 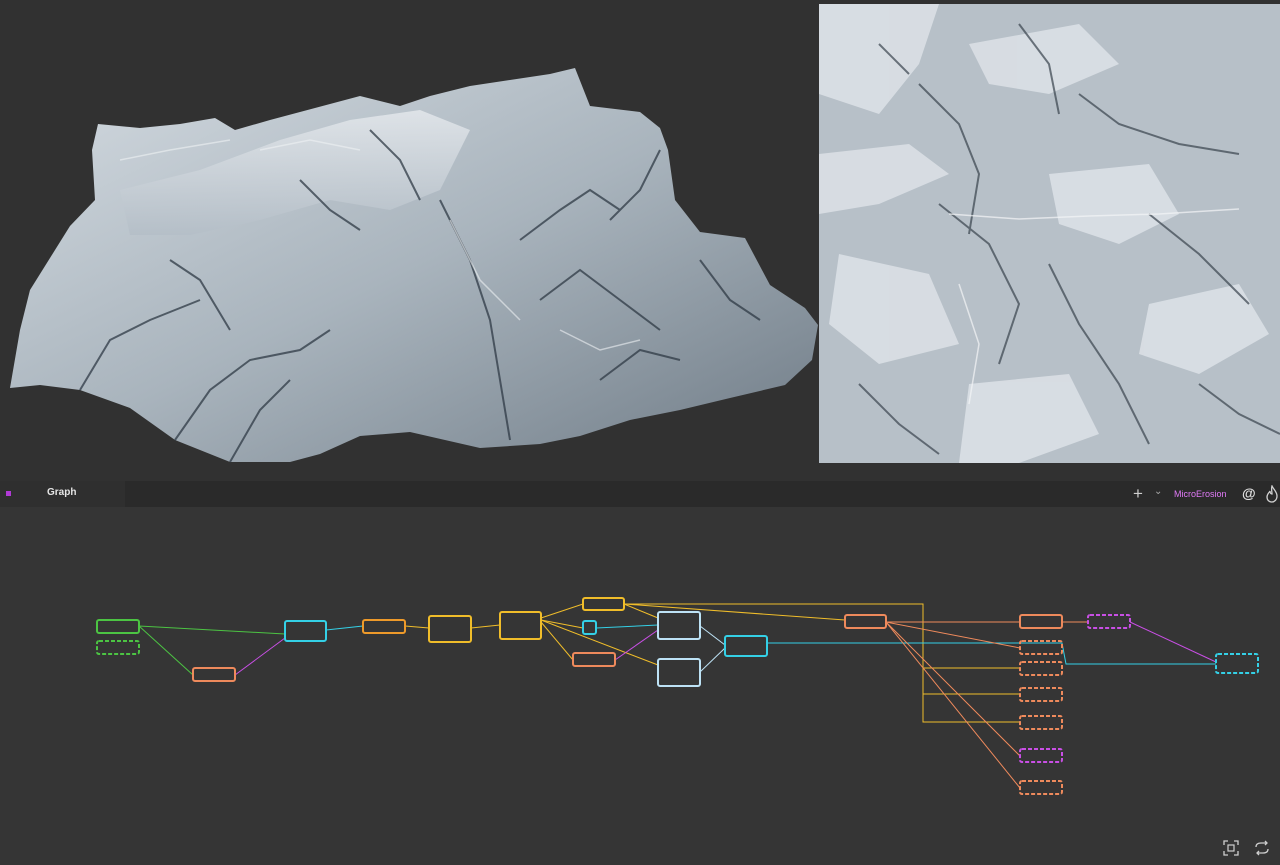 What do you see at coordinates (1249, 493) in the screenshot?
I see `at-icon: @` at bounding box center [1249, 493].